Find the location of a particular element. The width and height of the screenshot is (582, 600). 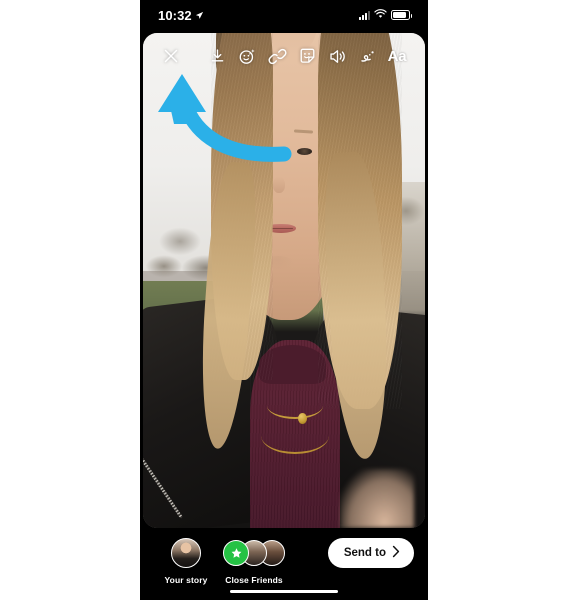

star-icon is located at coordinates (236, 553).